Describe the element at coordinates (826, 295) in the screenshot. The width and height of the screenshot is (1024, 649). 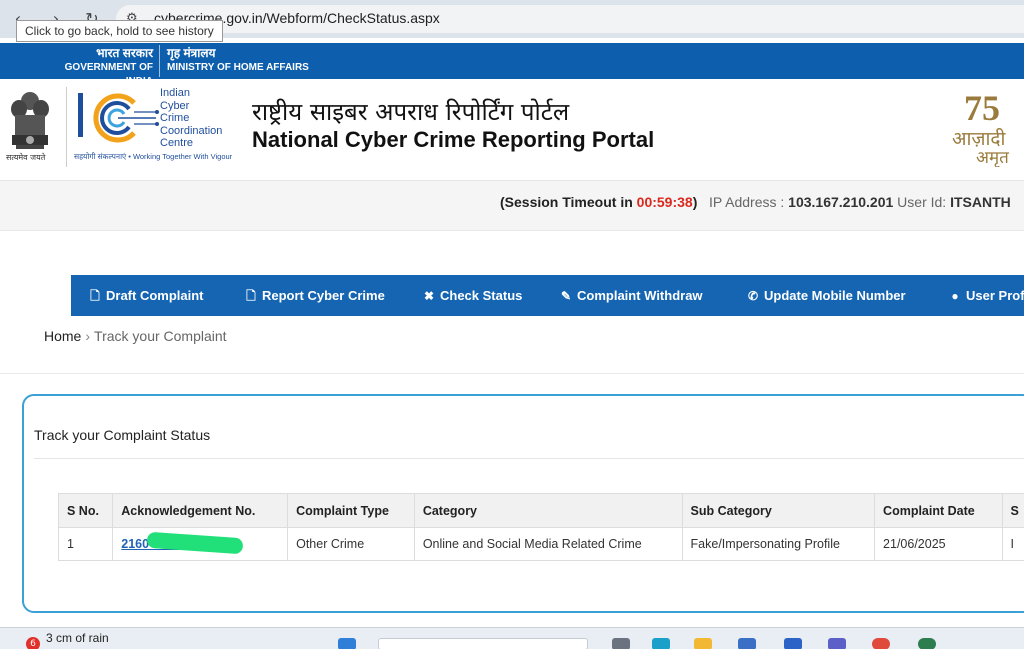
I see `menu-item-update-mobile-number: ✆ Update Mobile Number` at that location.